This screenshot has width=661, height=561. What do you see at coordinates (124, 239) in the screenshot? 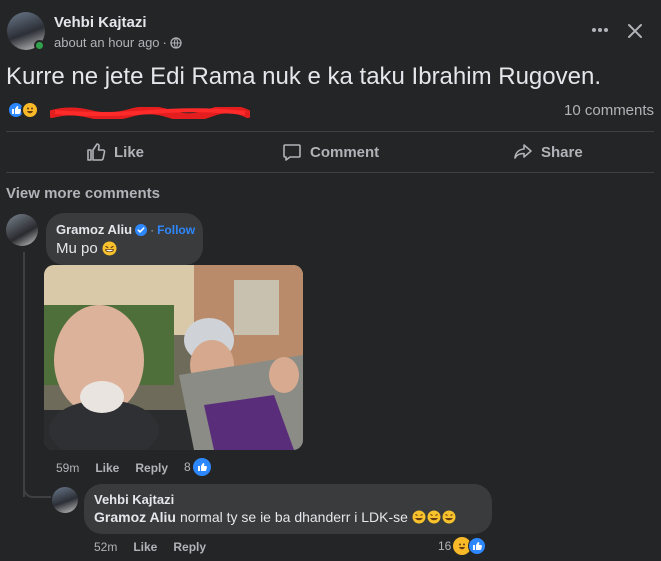
I see `comment-bubble` at bounding box center [124, 239].